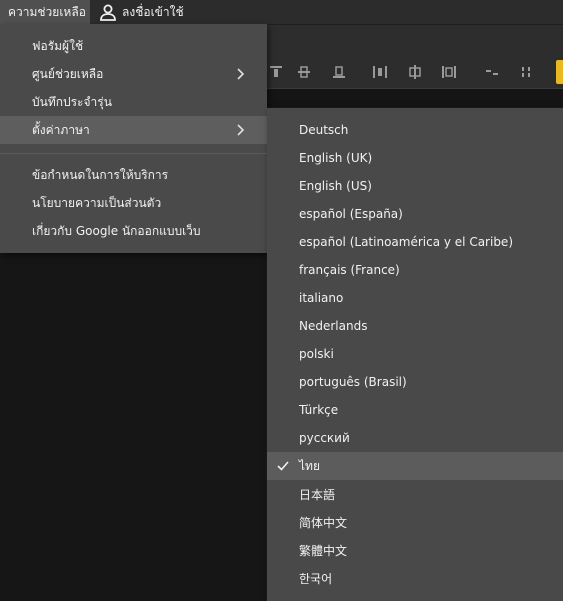 Image resolution: width=563 pixels, height=601 pixels. What do you see at coordinates (380, 72) in the screenshot?
I see `distribute-horizontal-icon` at bounding box center [380, 72].